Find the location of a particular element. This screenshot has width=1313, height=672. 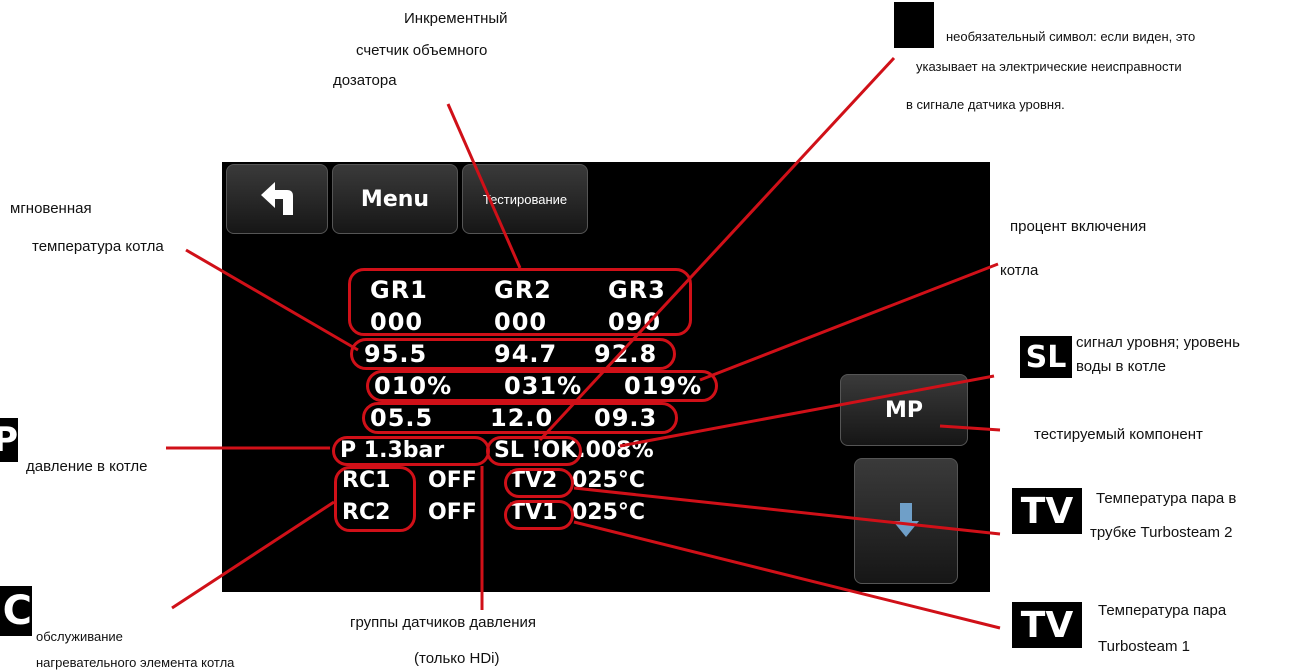

tv1-icon: TV is located at coordinates (1047, 625).